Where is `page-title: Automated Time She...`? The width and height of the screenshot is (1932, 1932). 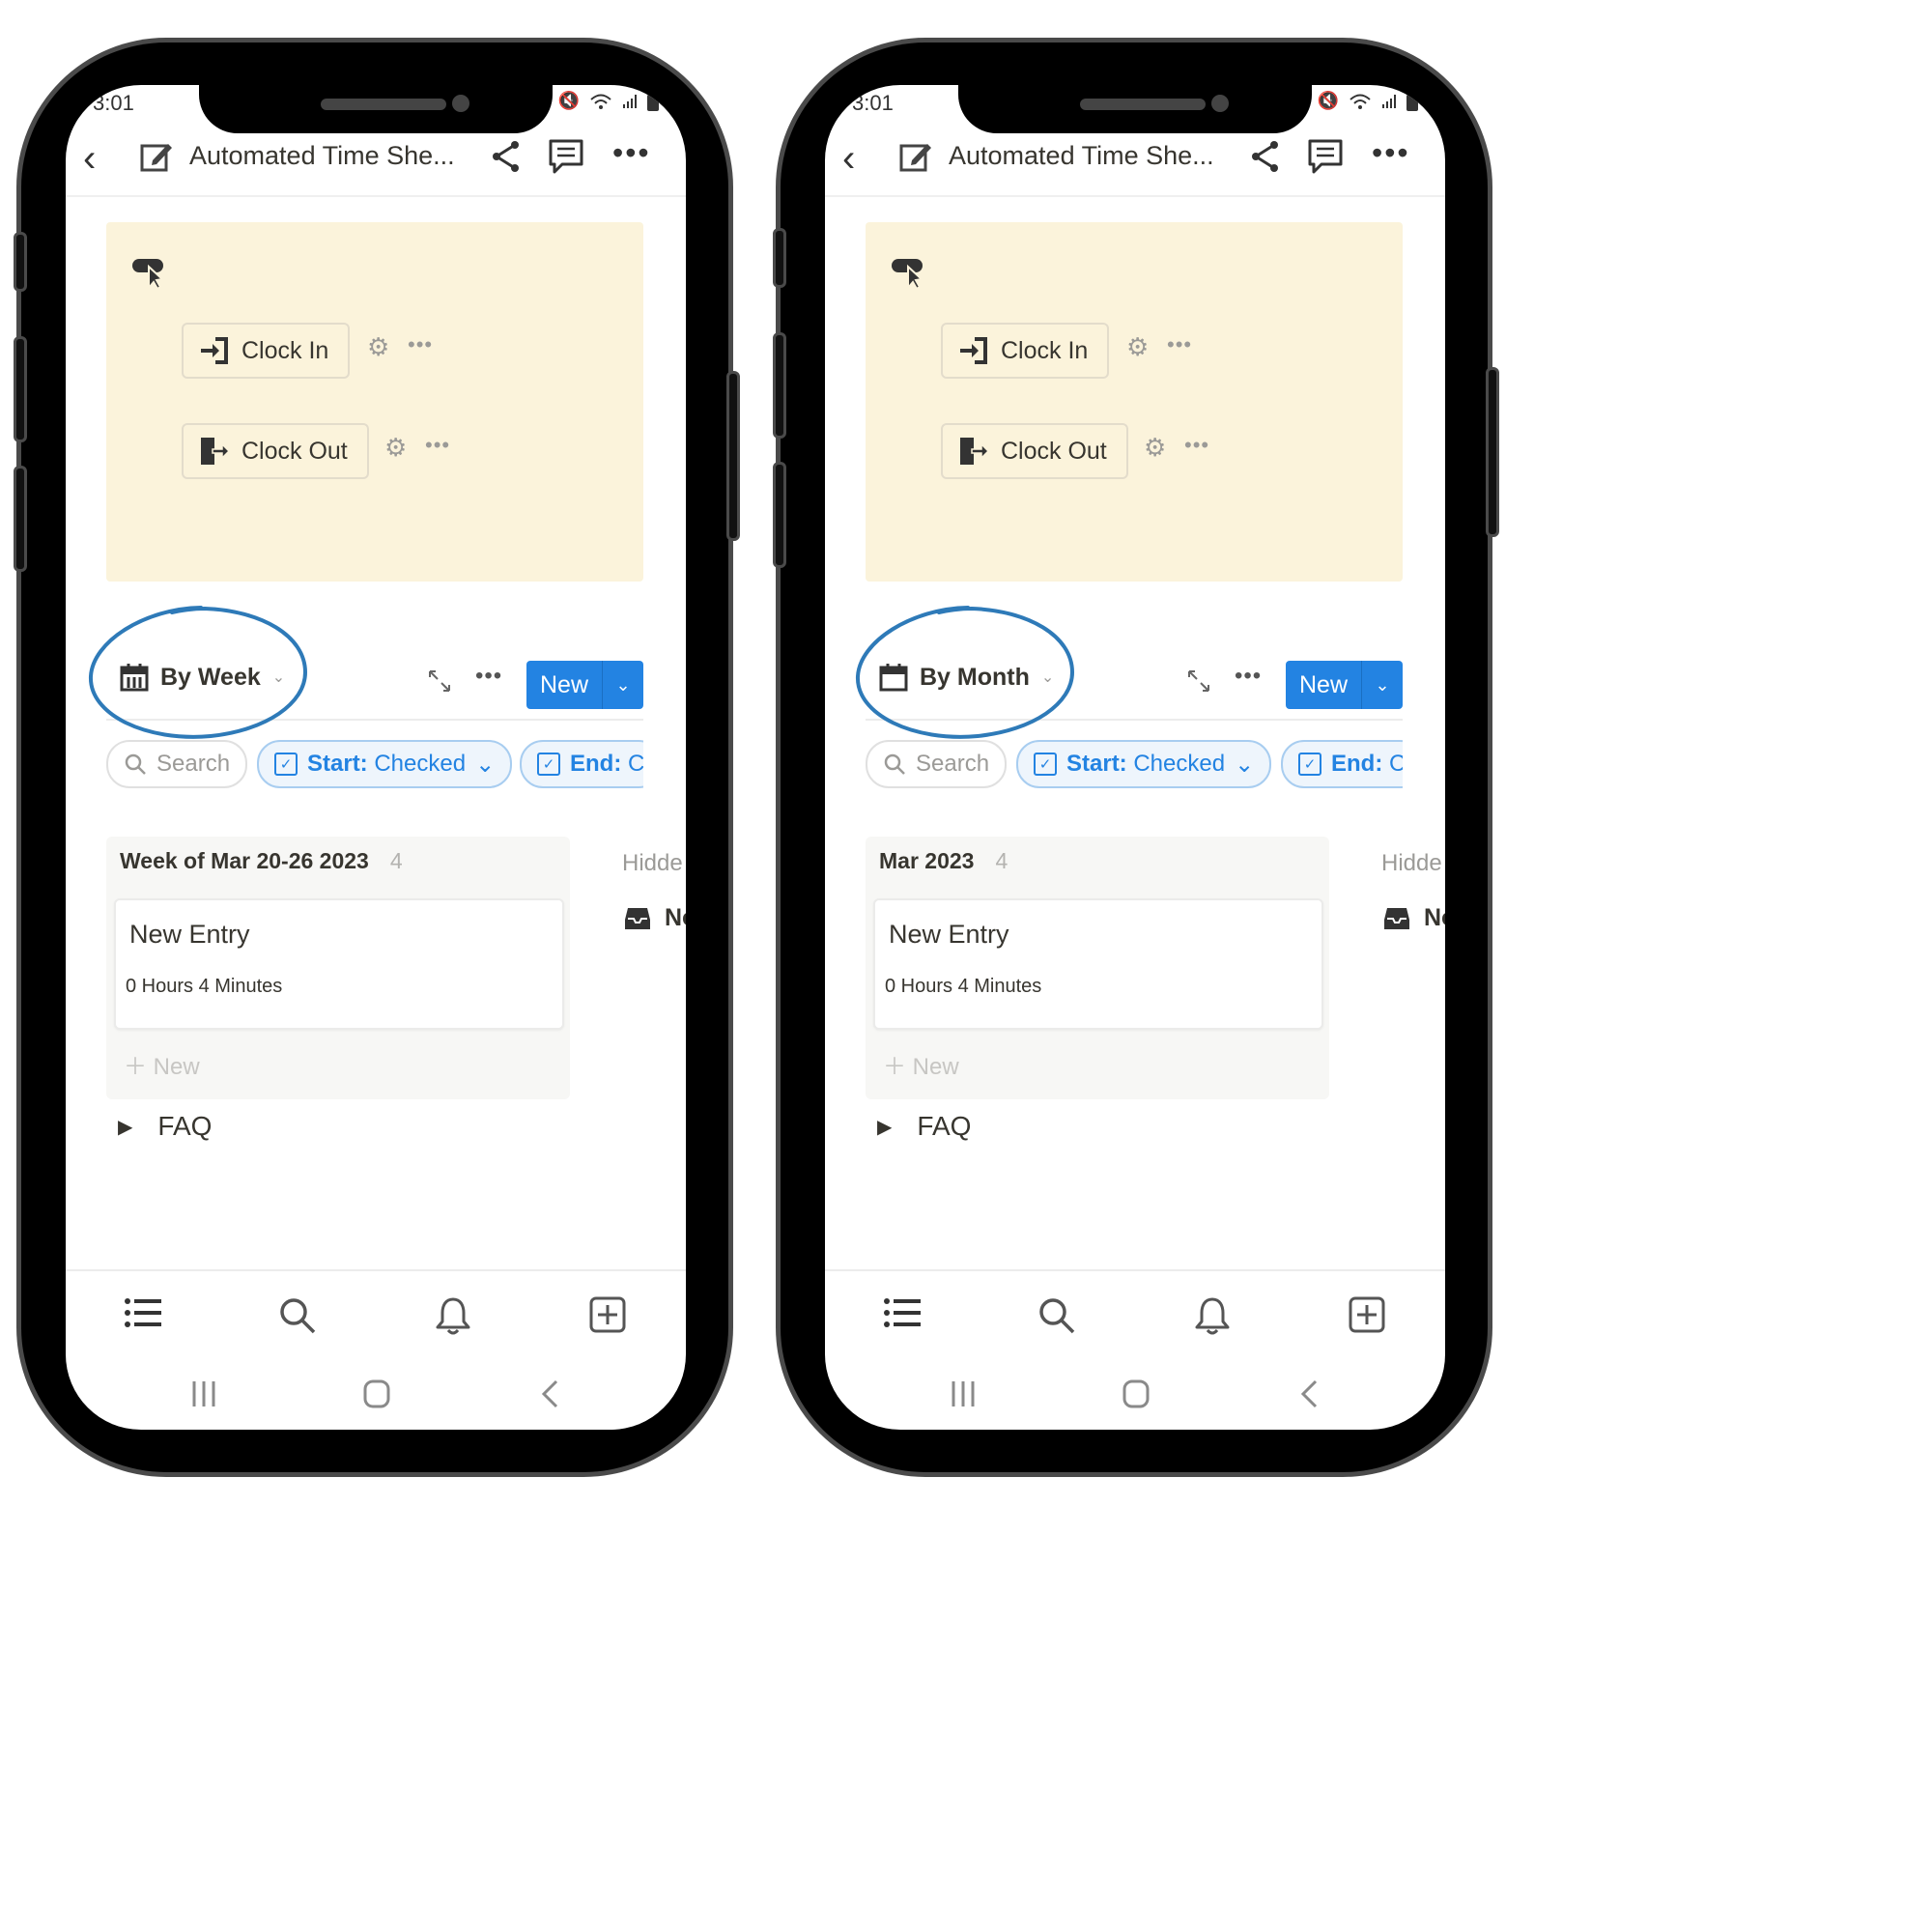
page-title: Automated Time She... is located at coordinates (322, 155).